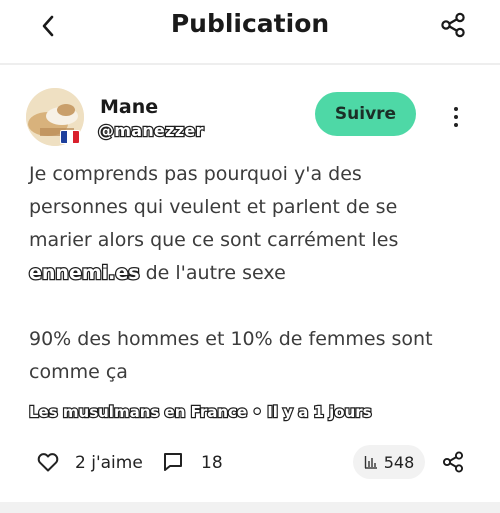 This screenshot has height=513, width=500. What do you see at coordinates (370, 462) in the screenshot?
I see `bar-chart-icon` at bounding box center [370, 462].